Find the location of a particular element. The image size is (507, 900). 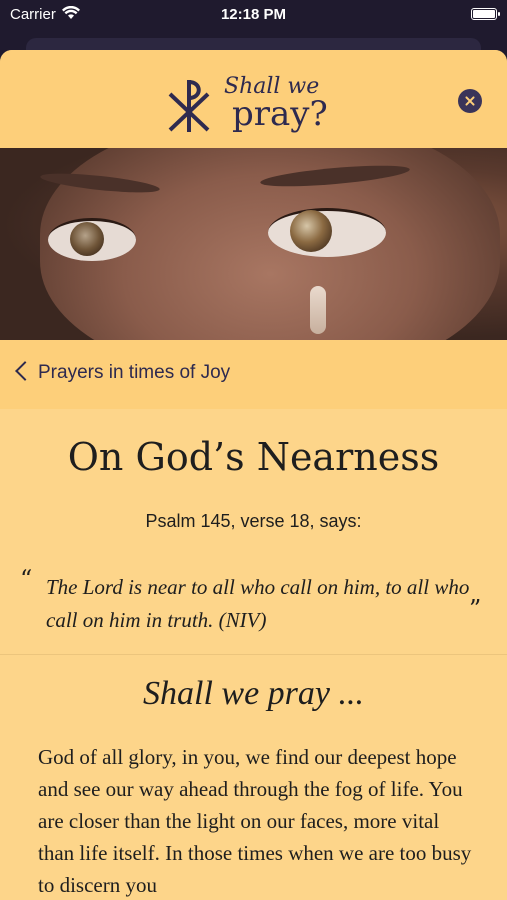

battery-icon is located at coordinates (485, 14).